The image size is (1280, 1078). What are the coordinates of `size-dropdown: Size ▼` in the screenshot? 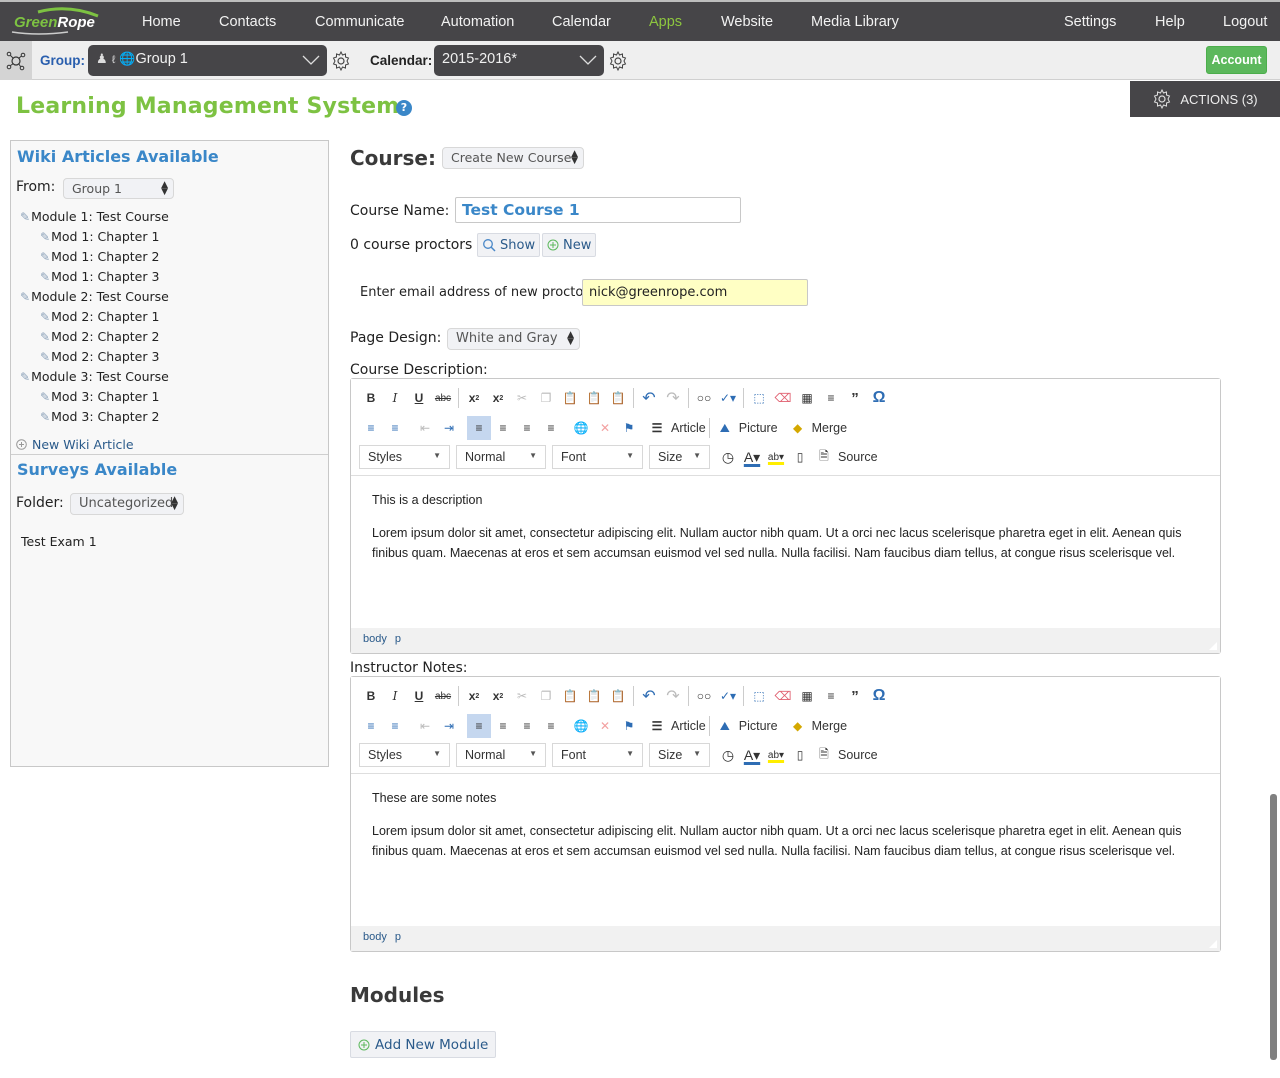 It's located at (679, 457).